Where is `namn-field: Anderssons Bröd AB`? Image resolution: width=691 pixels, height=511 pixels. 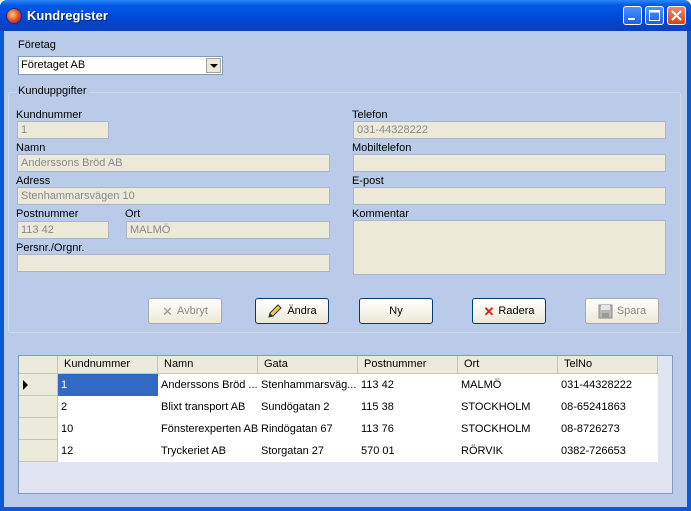 namn-field: Anderssons Bröd AB is located at coordinates (173, 163).